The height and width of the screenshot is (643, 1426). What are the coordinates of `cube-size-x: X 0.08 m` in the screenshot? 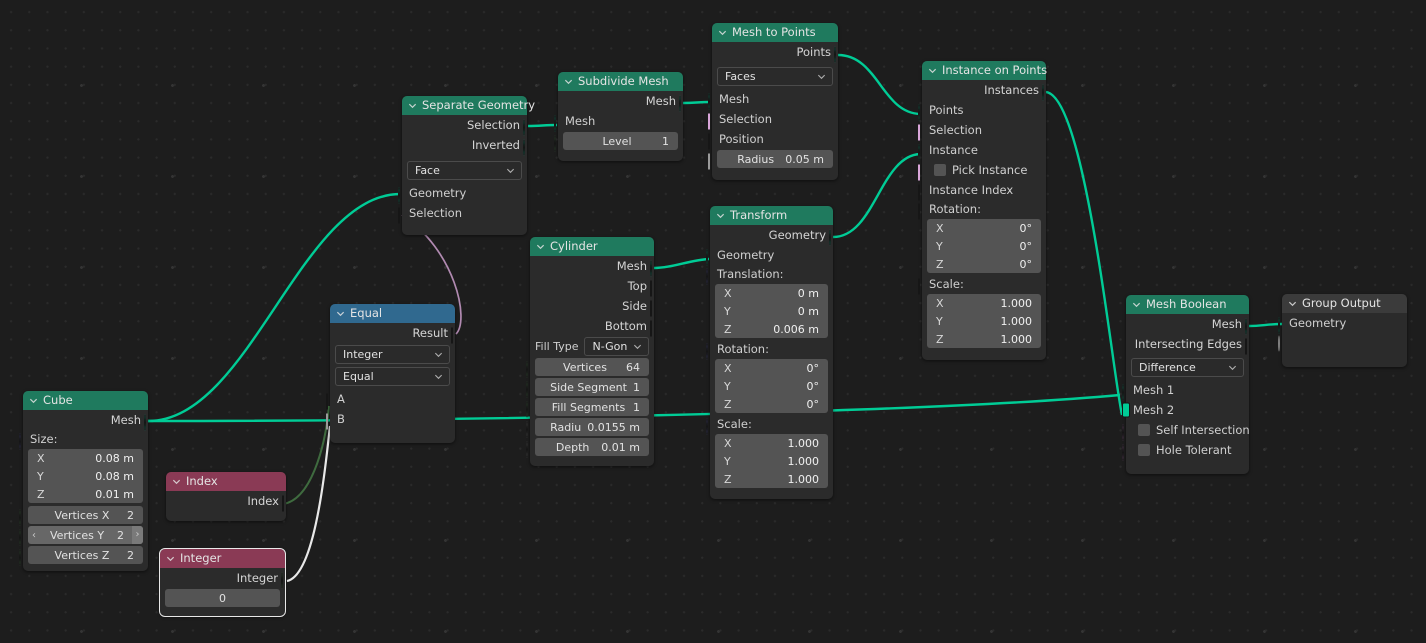 It's located at (85, 458).